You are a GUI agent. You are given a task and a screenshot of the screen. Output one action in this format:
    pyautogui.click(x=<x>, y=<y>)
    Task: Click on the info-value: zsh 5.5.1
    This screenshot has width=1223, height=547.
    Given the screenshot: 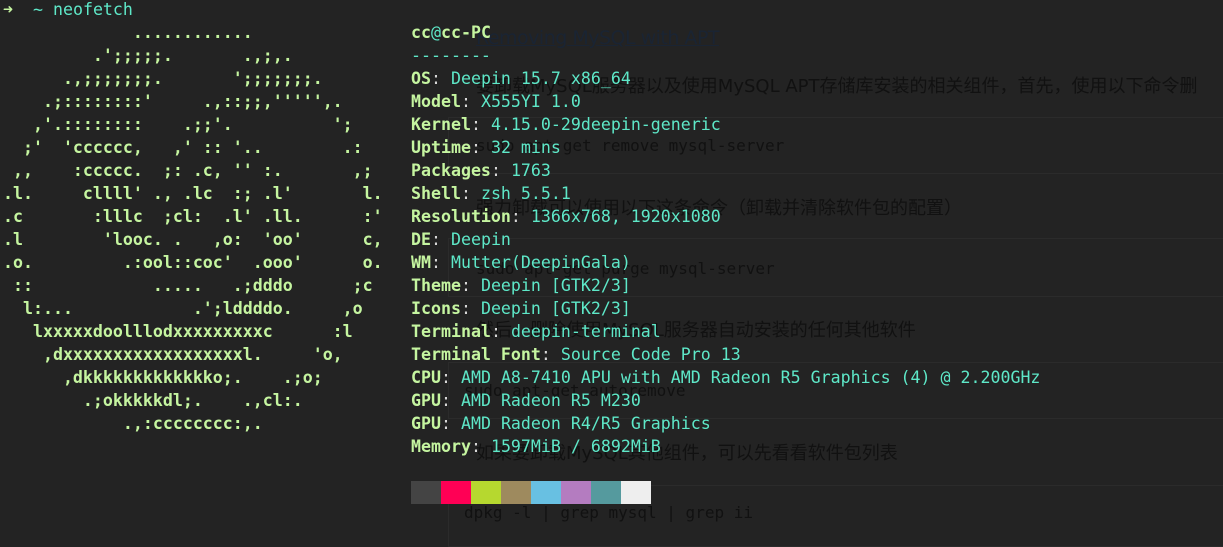 What is the action you would take?
    pyautogui.click(x=525, y=193)
    